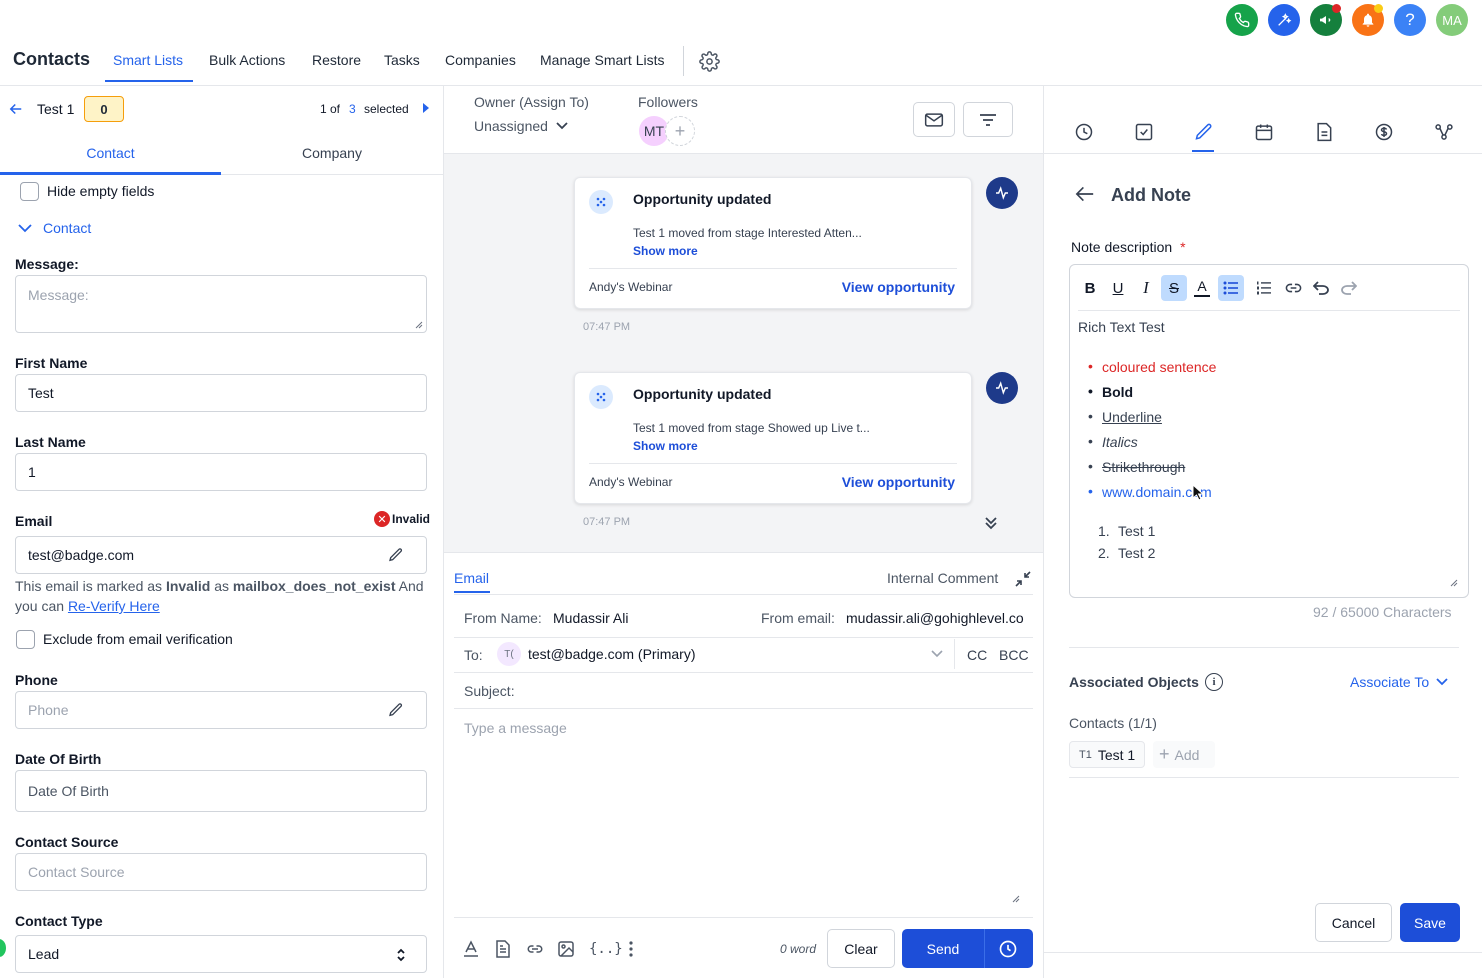 Image resolution: width=1482 pixels, height=978 pixels. Describe the element at coordinates (1410, 20) in the screenshot. I see `help-icon: ?` at that location.